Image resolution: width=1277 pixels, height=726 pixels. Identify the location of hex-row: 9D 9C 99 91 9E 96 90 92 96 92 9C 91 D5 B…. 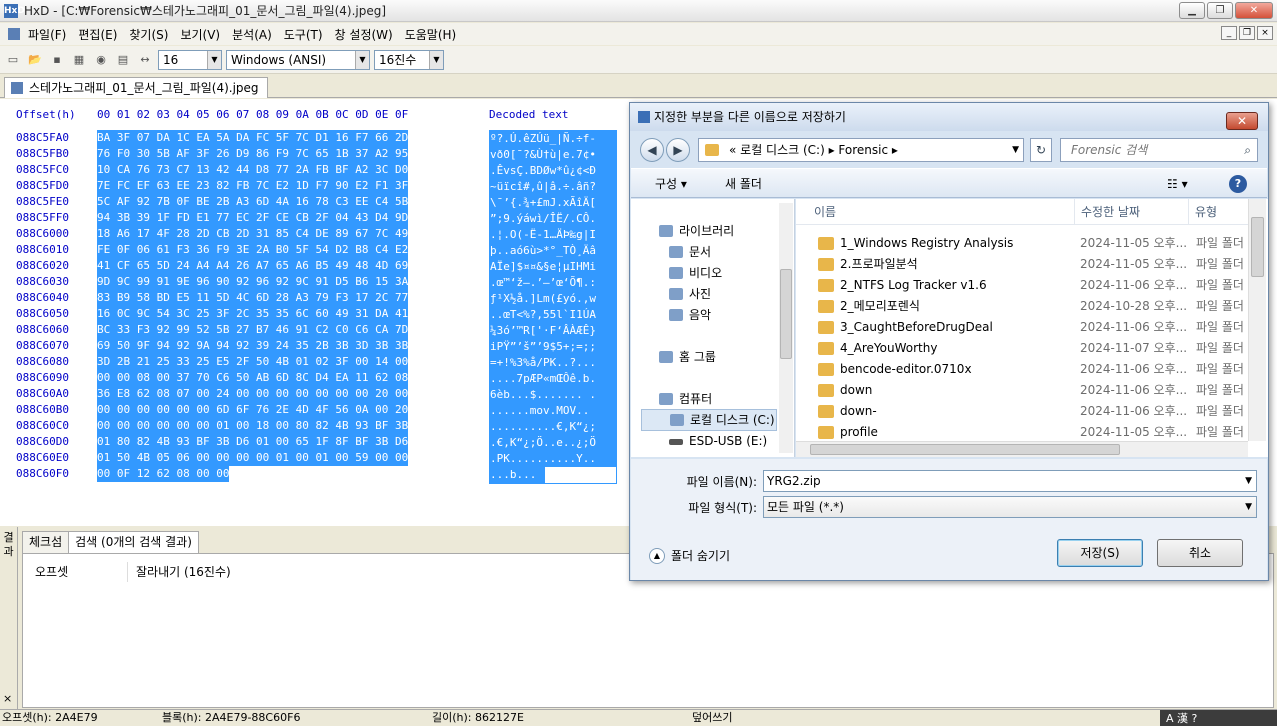
(252, 282).